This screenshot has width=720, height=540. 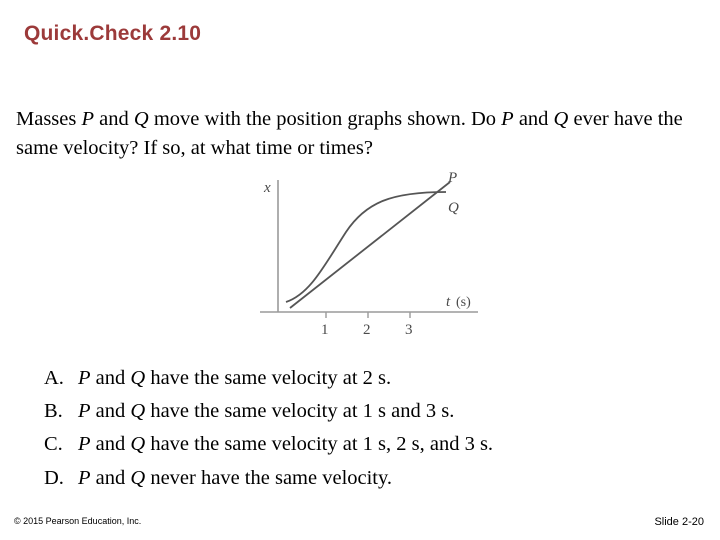 I want to click on position-graph-svg: x P Q 1 2 3 t (s), so click(x=369, y=254).